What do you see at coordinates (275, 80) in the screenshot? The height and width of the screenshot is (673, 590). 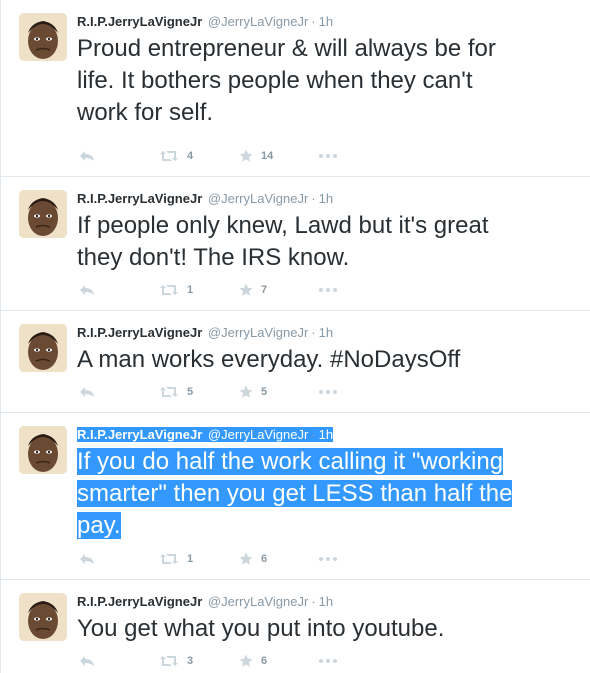 I see `tweet-text-line: life. It bothers people when they can't` at bounding box center [275, 80].